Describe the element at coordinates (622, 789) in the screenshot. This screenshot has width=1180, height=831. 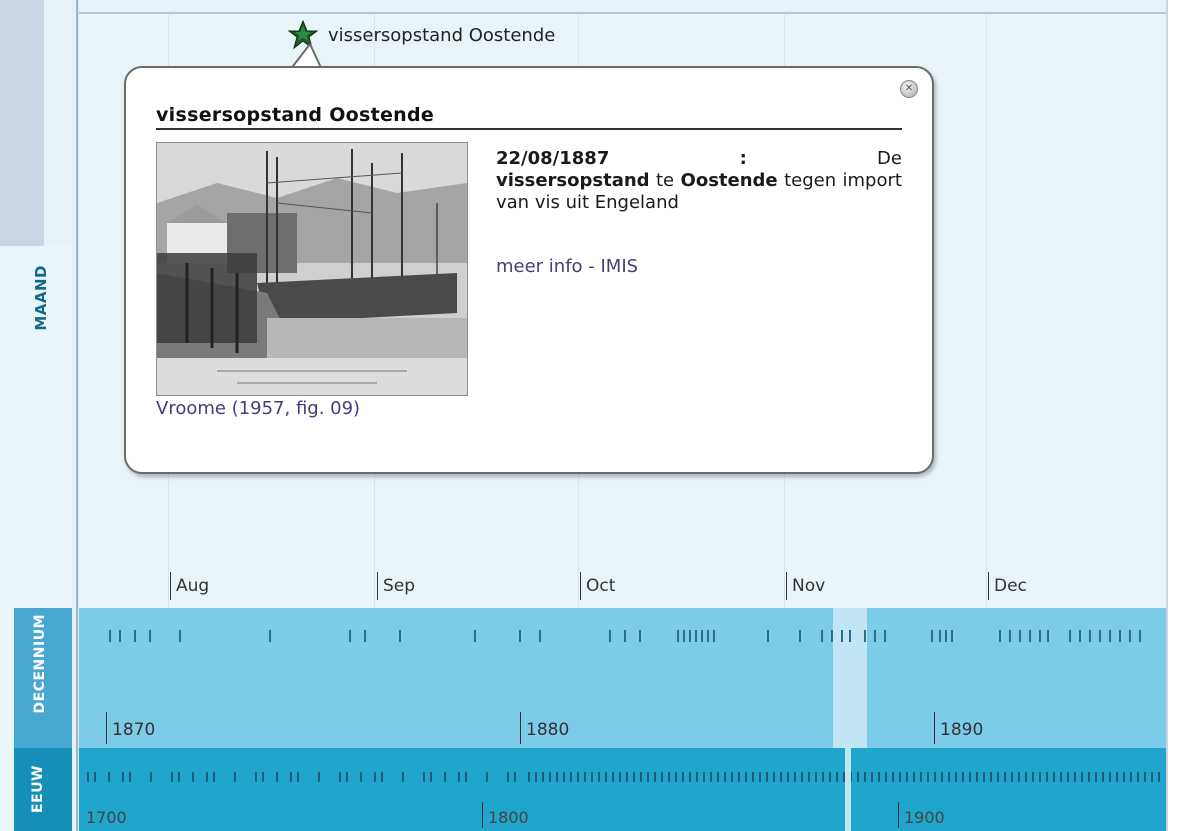
I see `eeuw-band` at that location.